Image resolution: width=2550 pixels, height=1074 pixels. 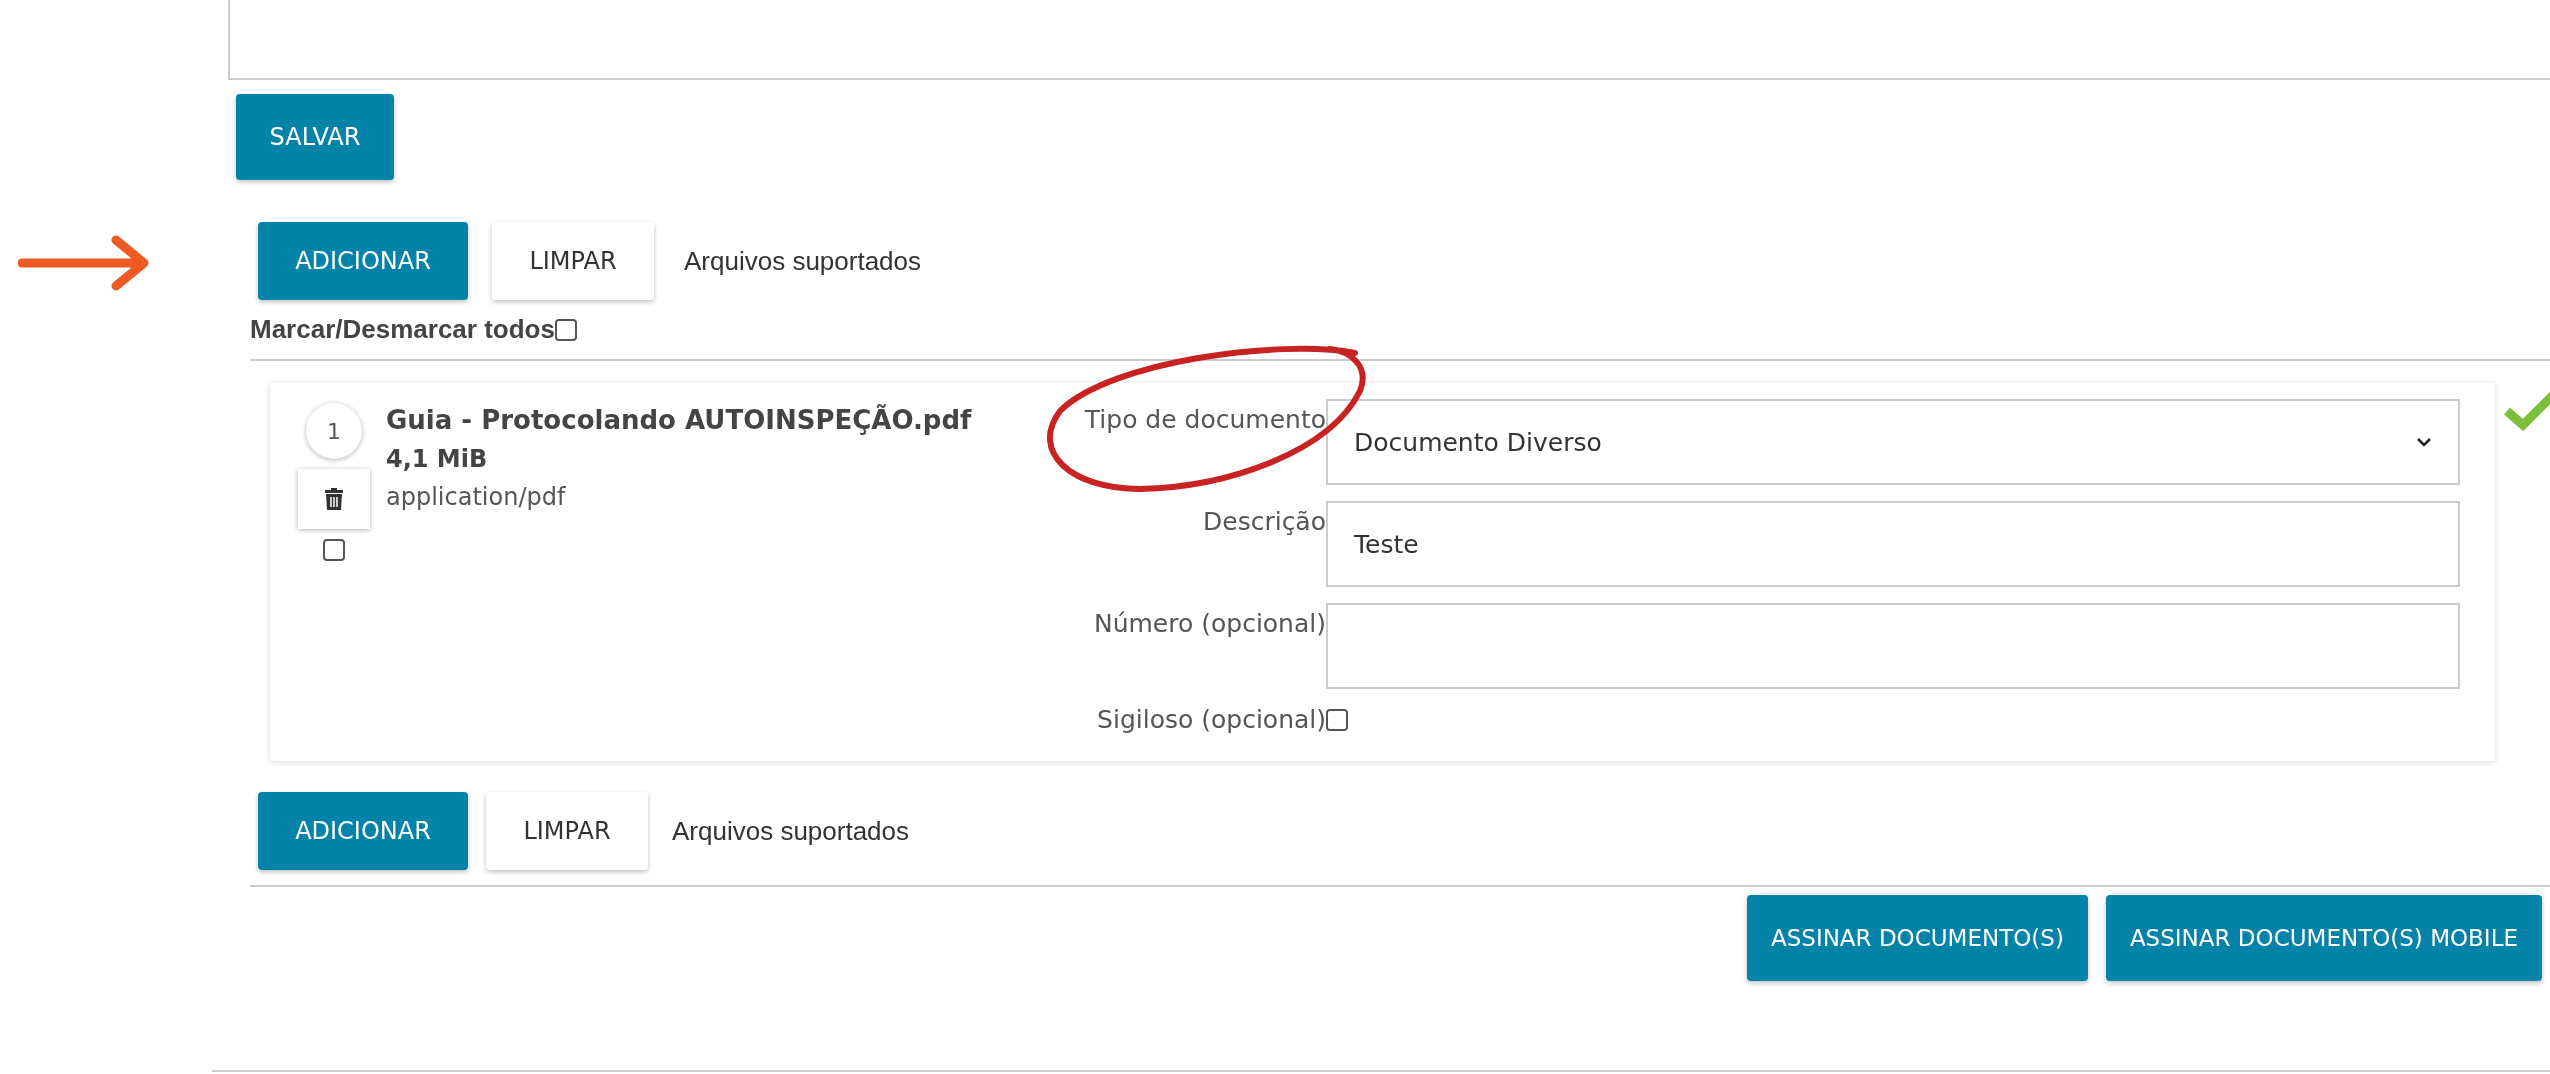 I want to click on file-name: Guia - Protocolando AUTOINSPEÇÃO.pdf, so click(x=679, y=420).